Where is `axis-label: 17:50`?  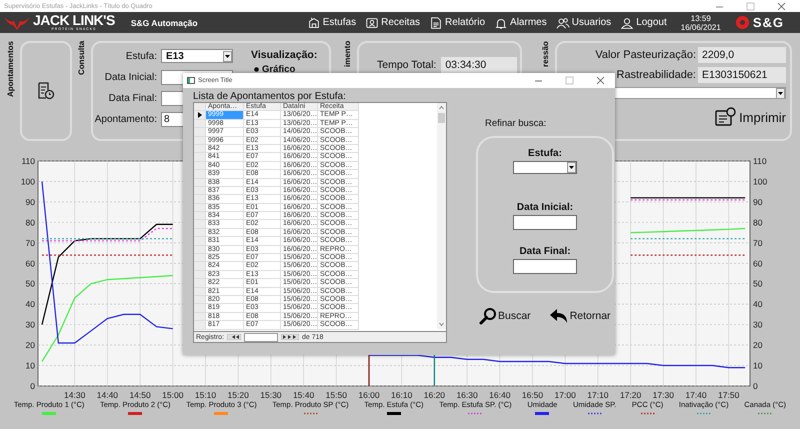 axis-label: 17:50 is located at coordinates (729, 395).